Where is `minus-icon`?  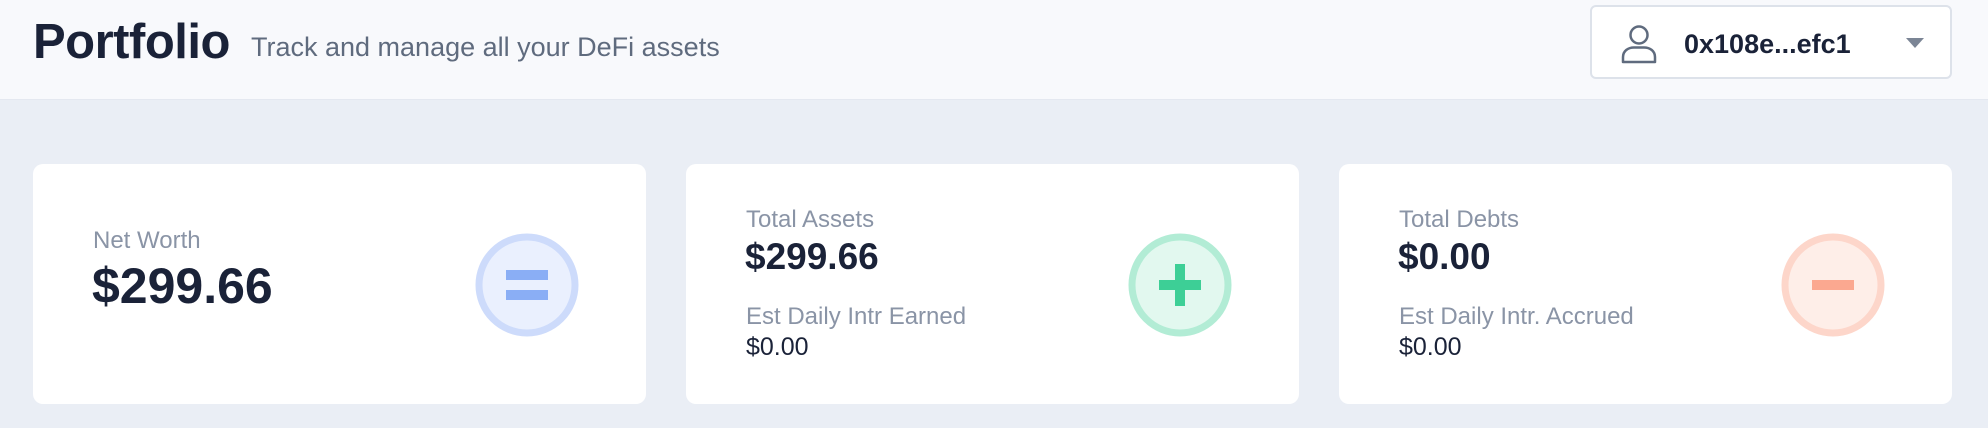
minus-icon is located at coordinates (1833, 285).